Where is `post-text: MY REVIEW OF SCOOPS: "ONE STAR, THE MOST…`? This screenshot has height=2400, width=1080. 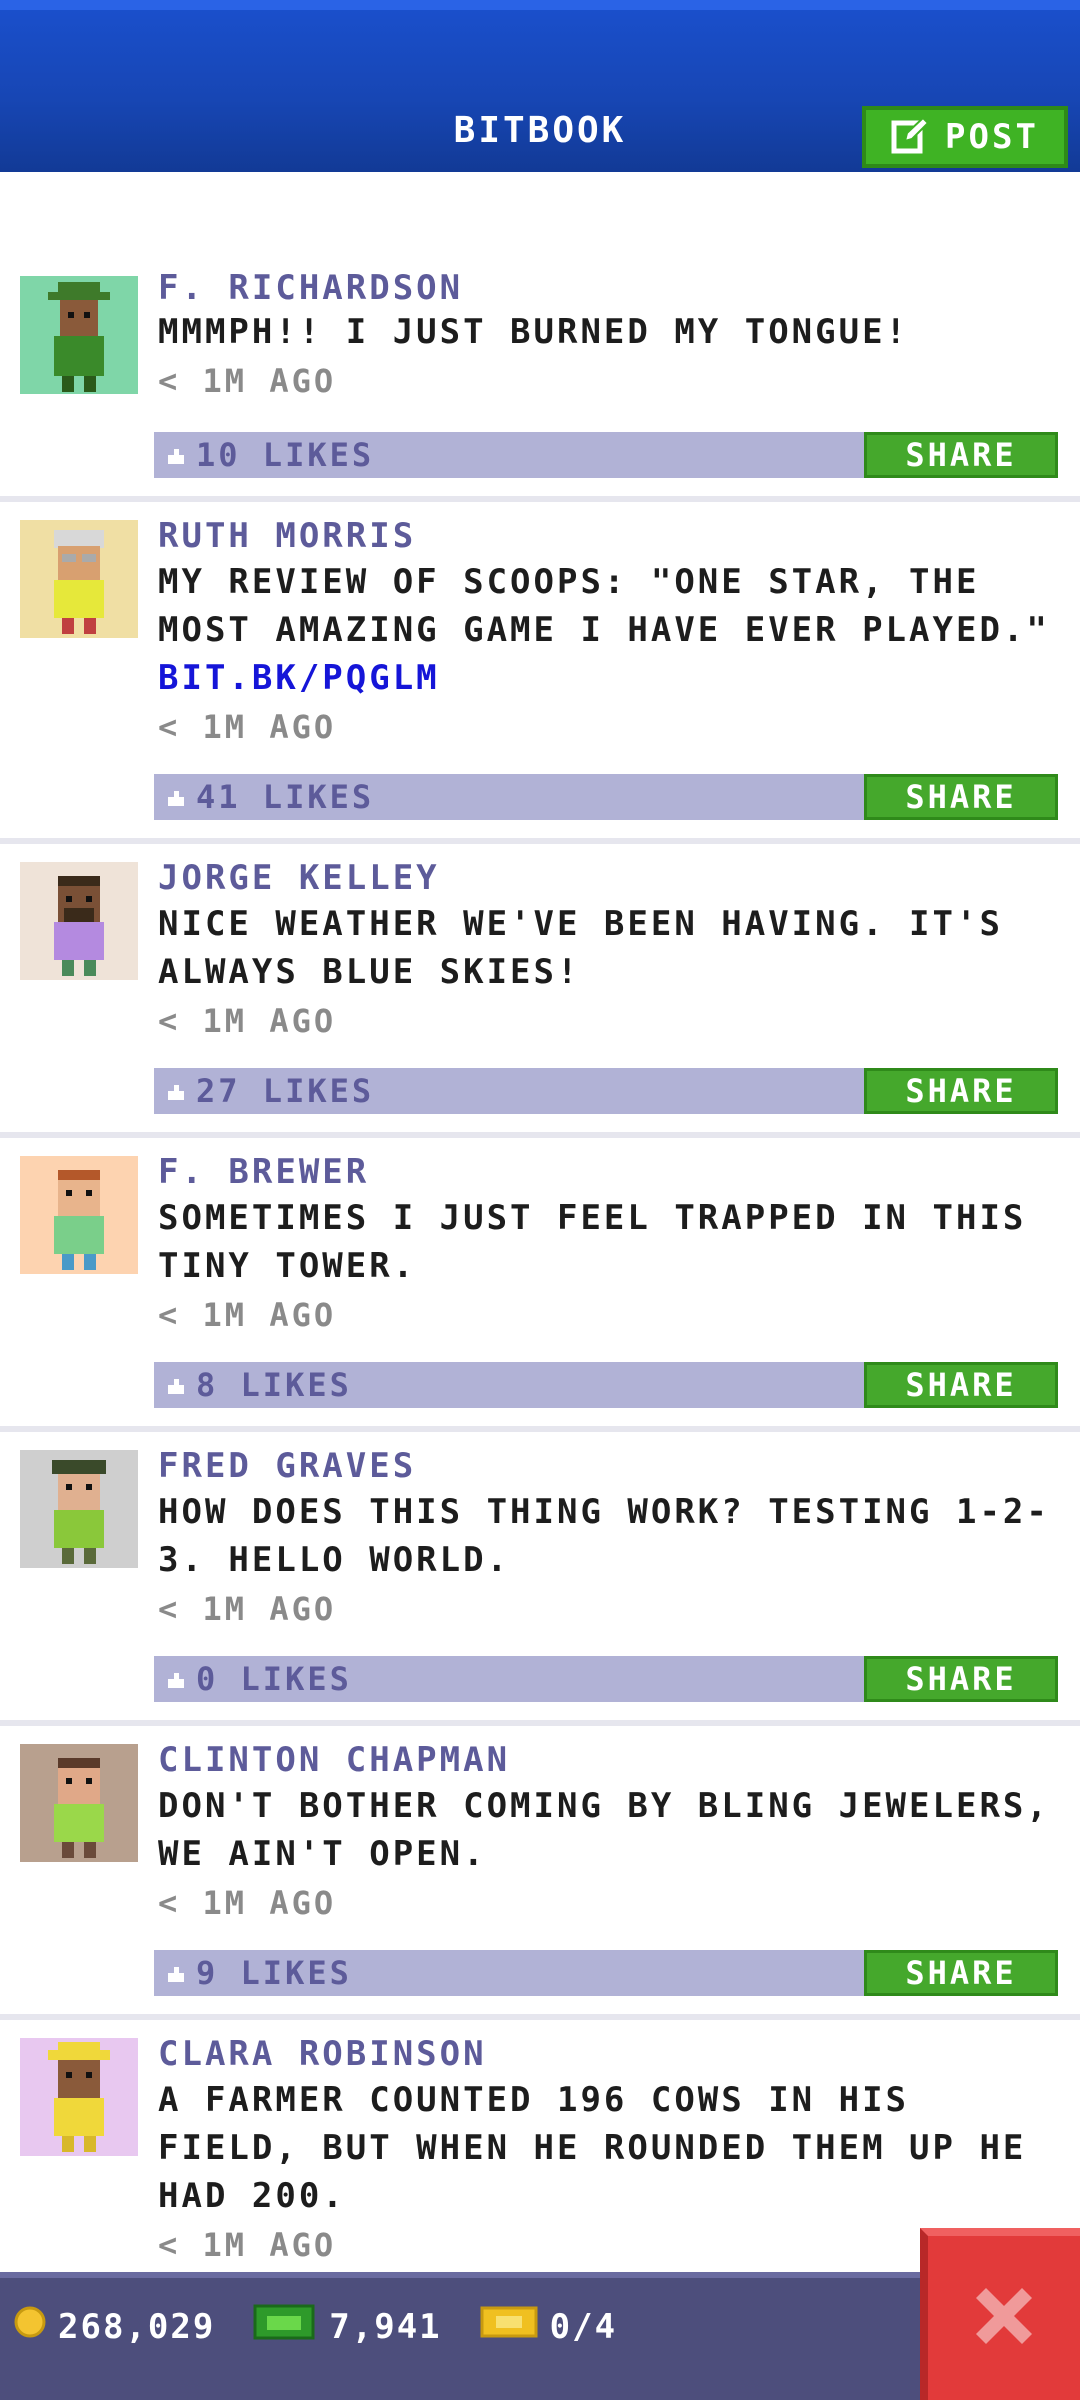 post-text: MY REVIEW OF SCOOPS: "ONE STAR, THE MOST… is located at coordinates (604, 606).